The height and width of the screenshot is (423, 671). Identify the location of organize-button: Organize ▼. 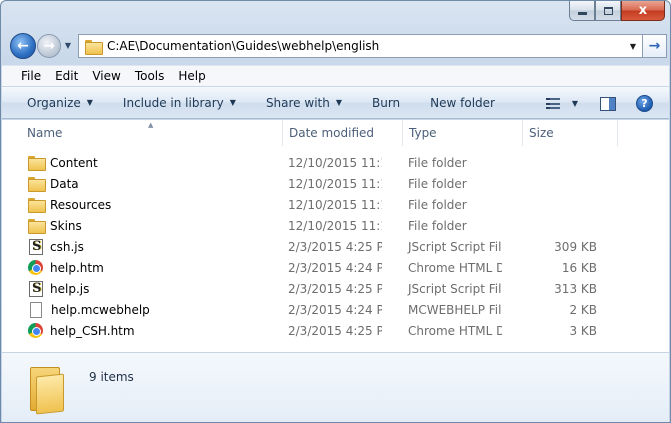
(60, 103).